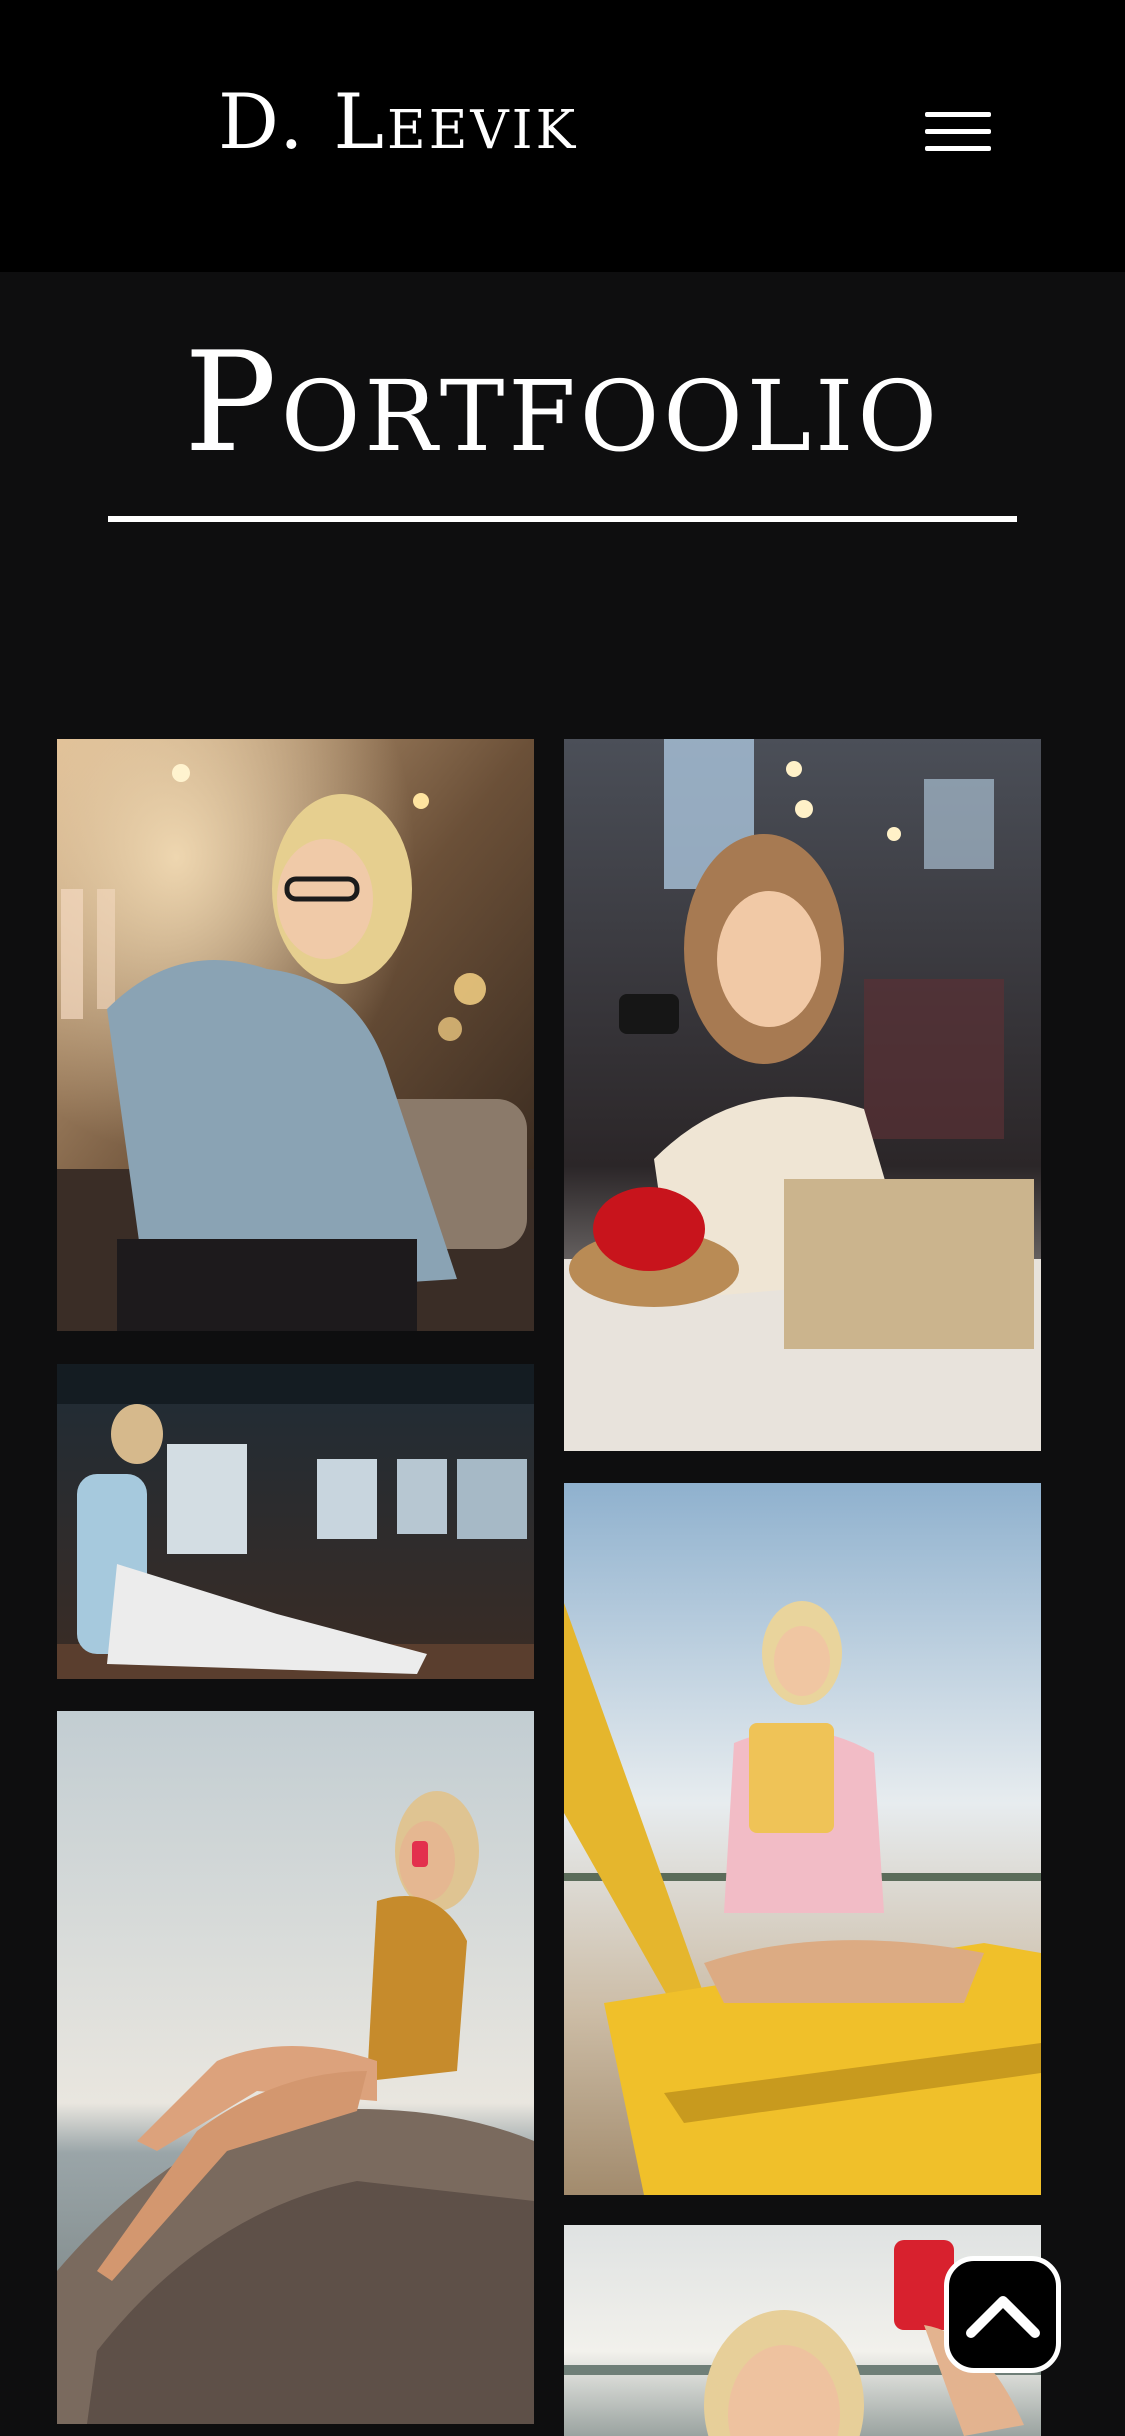 This screenshot has height=2436, width=1125. I want to click on menu-button, so click(960, 132).